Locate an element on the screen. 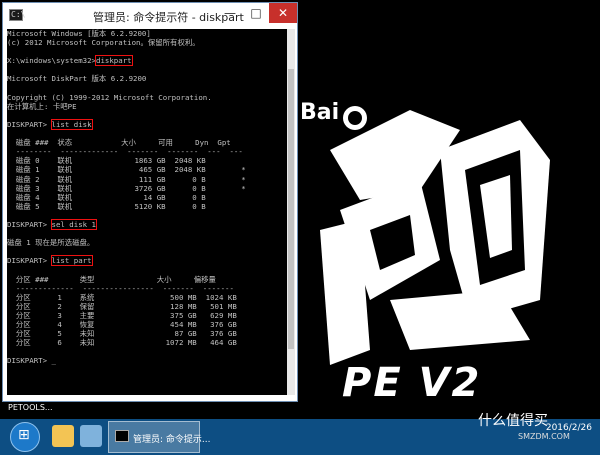  watermark-text: 什么值得买 is located at coordinates (513, 421).